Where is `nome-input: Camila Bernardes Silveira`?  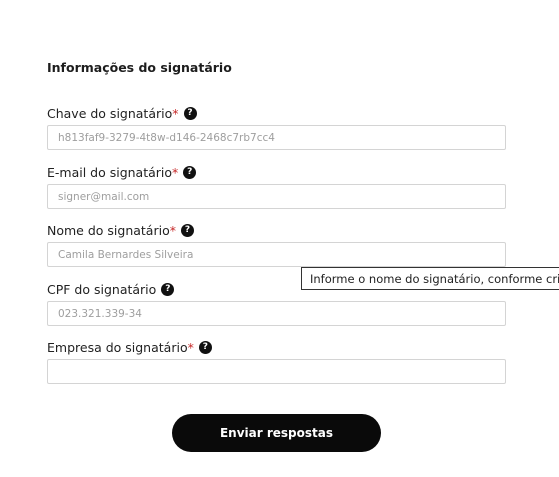 nome-input: Camila Bernardes Silveira is located at coordinates (276, 254).